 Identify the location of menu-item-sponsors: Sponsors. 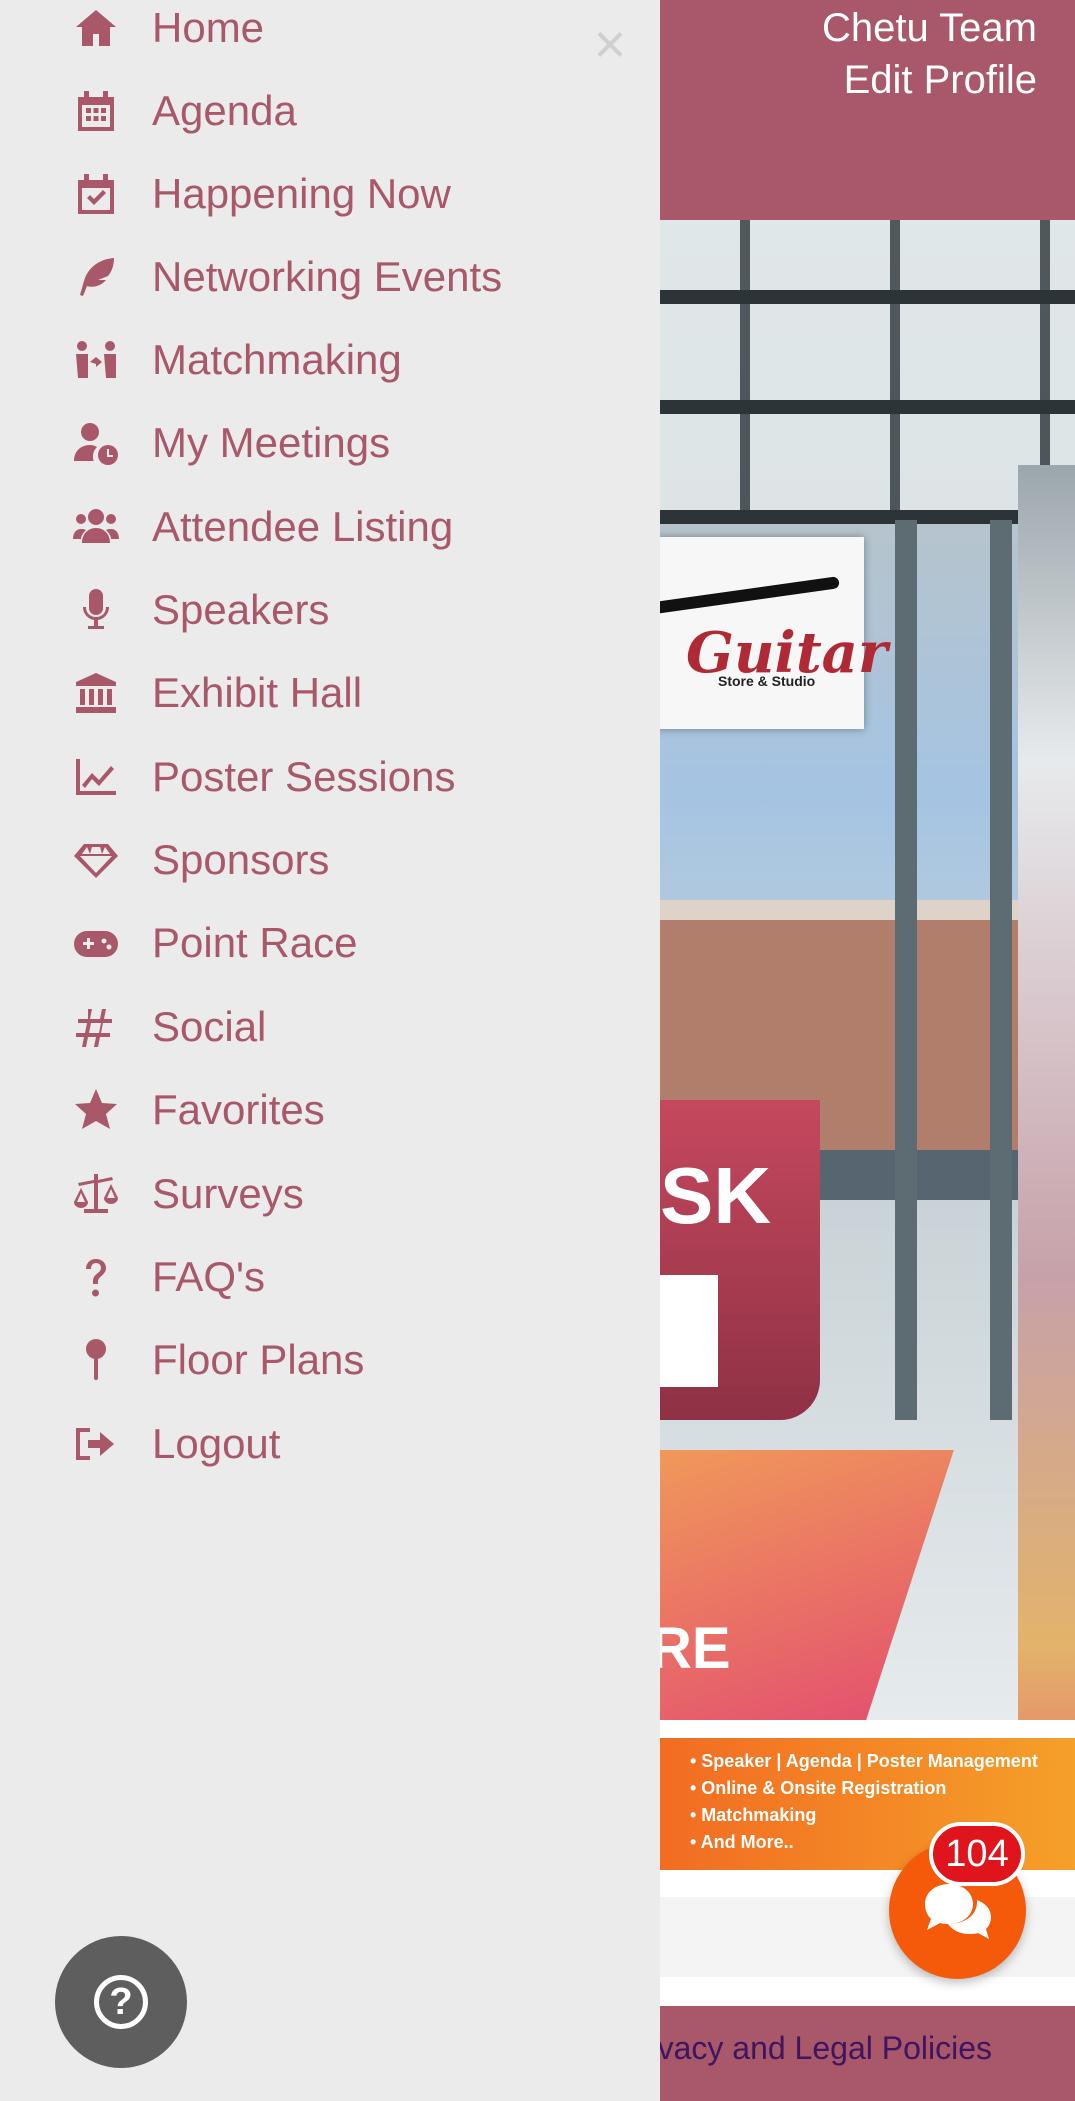
(330, 860).